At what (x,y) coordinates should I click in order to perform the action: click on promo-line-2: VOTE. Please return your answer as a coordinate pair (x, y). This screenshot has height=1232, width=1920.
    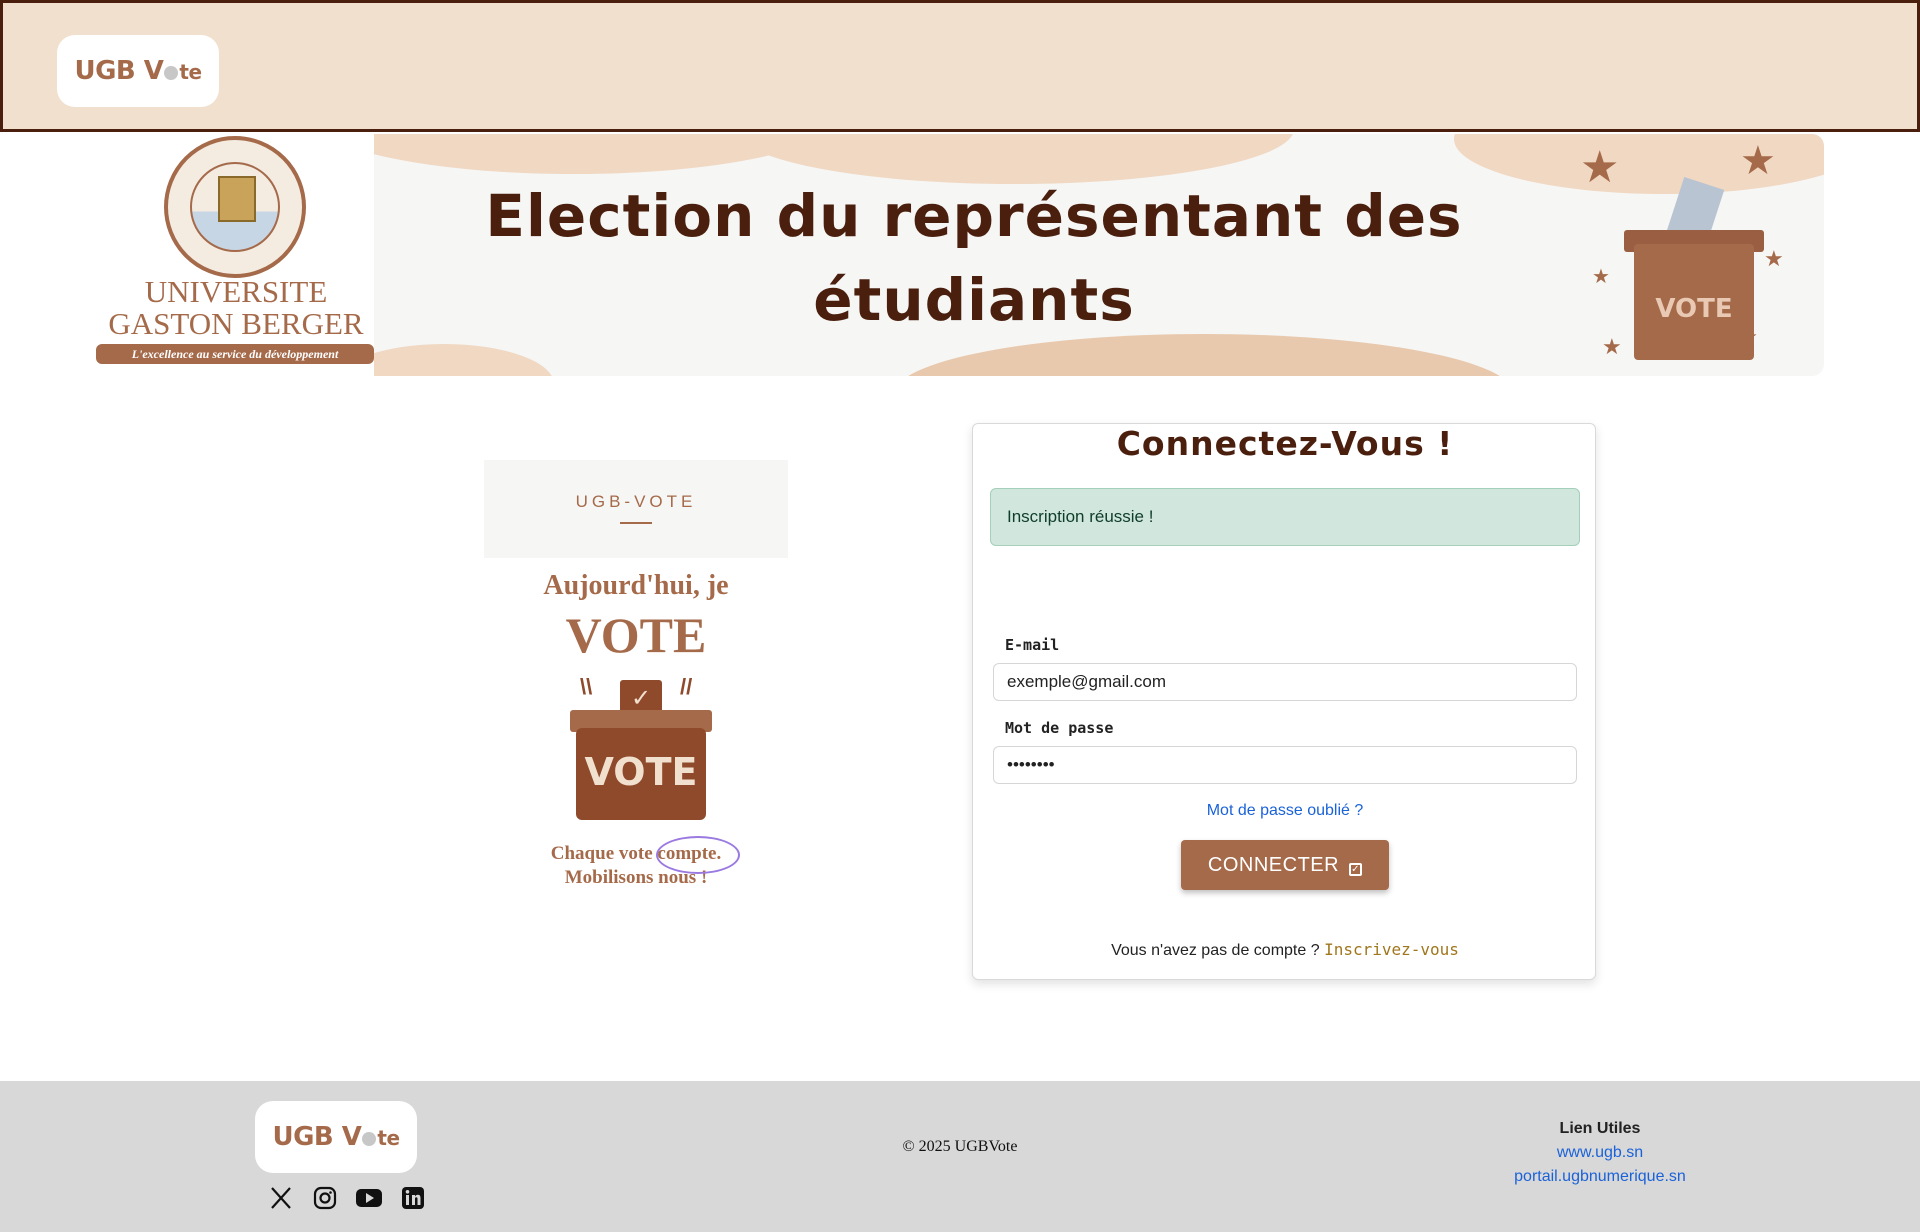
    Looking at the image, I should click on (636, 635).